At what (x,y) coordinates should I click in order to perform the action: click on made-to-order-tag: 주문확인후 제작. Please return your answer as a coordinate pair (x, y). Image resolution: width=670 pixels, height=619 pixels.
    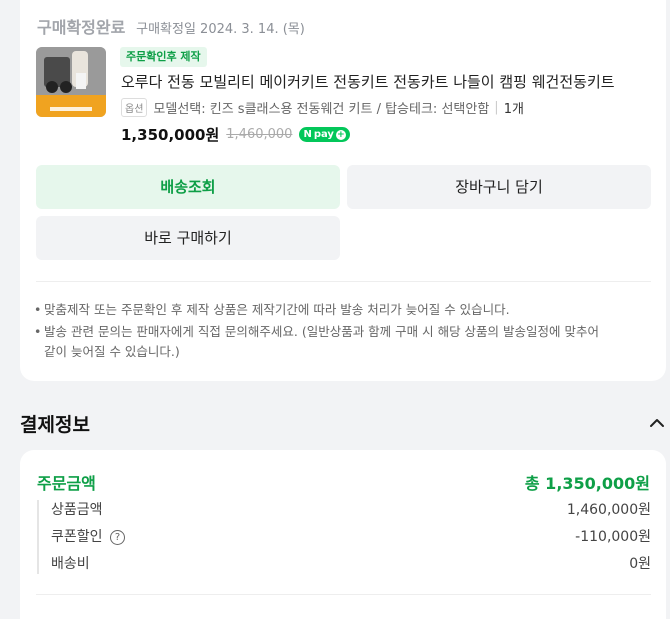
    Looking at the image, I should click on (163, 57).